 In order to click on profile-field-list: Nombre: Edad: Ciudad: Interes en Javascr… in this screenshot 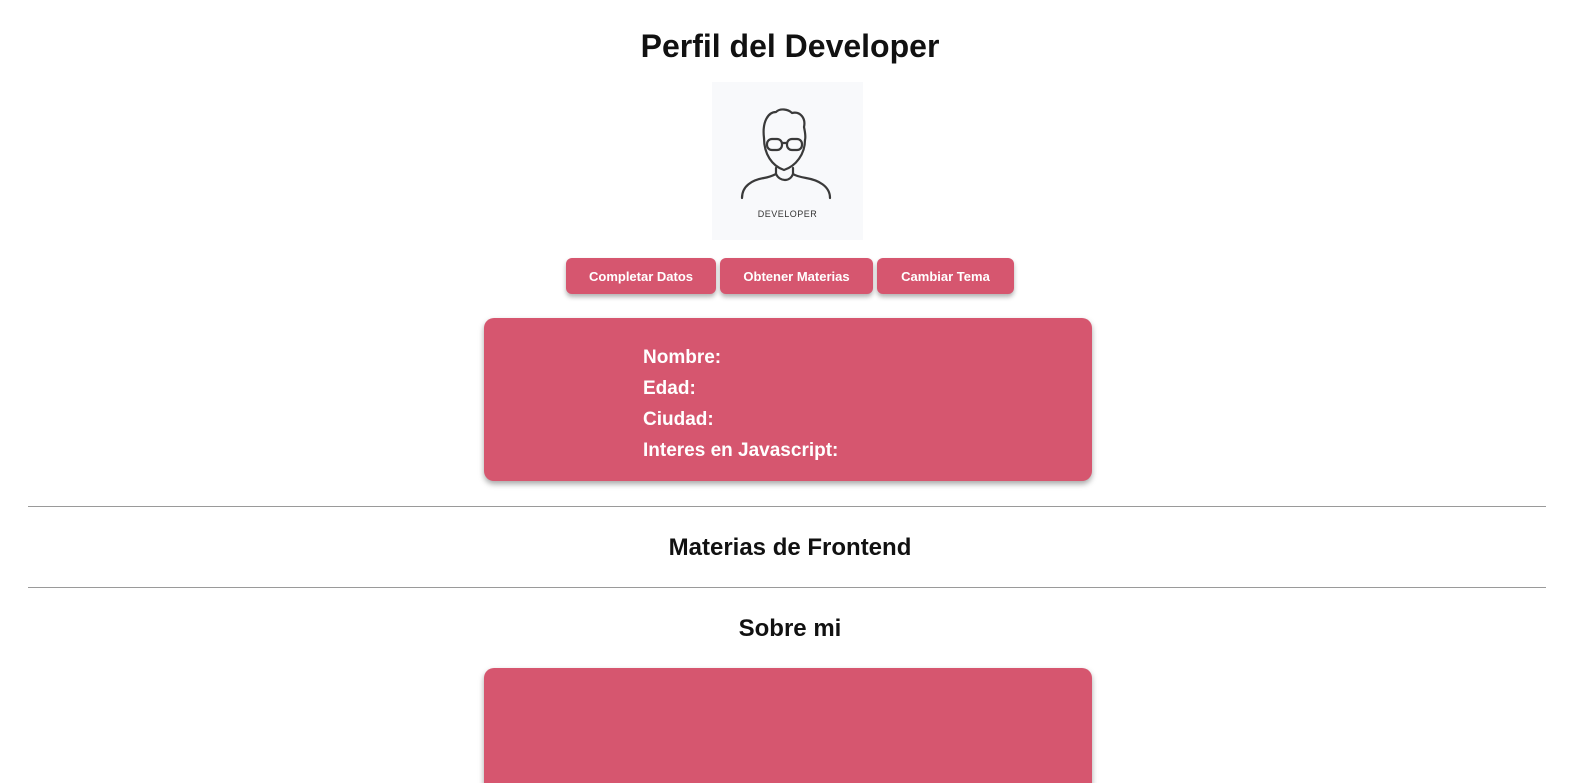, I will do `click(740, 404)`.